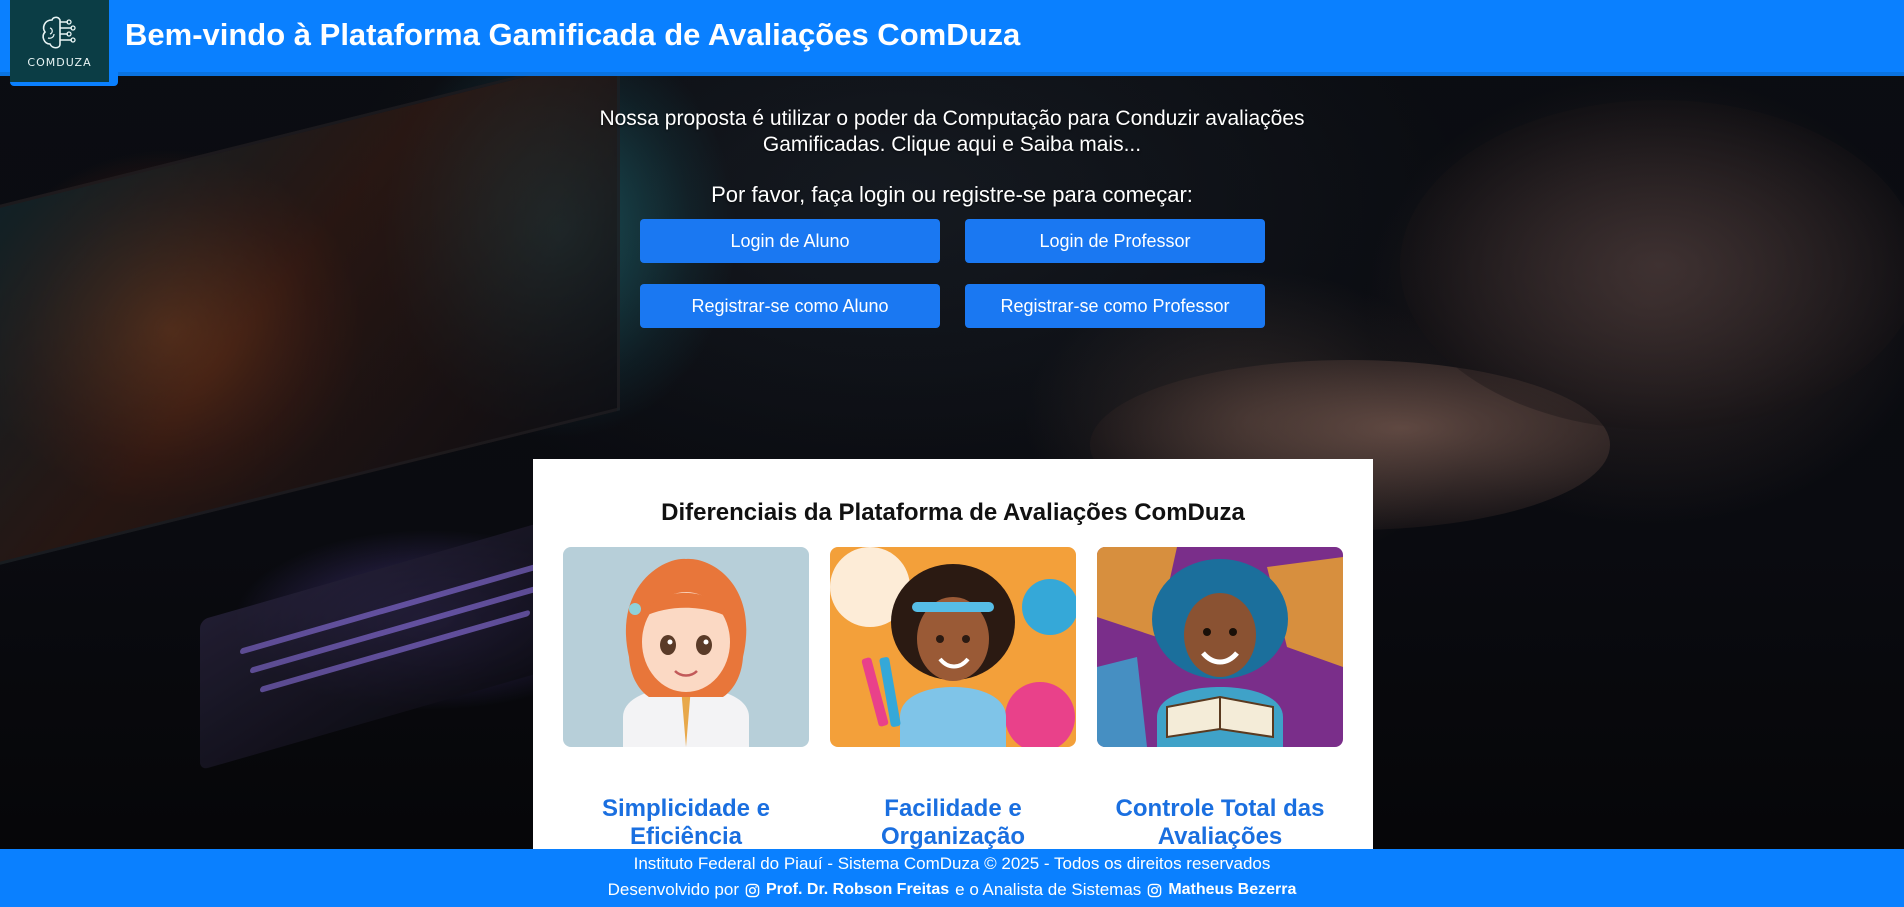  Describe the element at coordinates (1232, 890) in the screenshot. I see `author-matheus-link: Matheus Bezerra` at that location.